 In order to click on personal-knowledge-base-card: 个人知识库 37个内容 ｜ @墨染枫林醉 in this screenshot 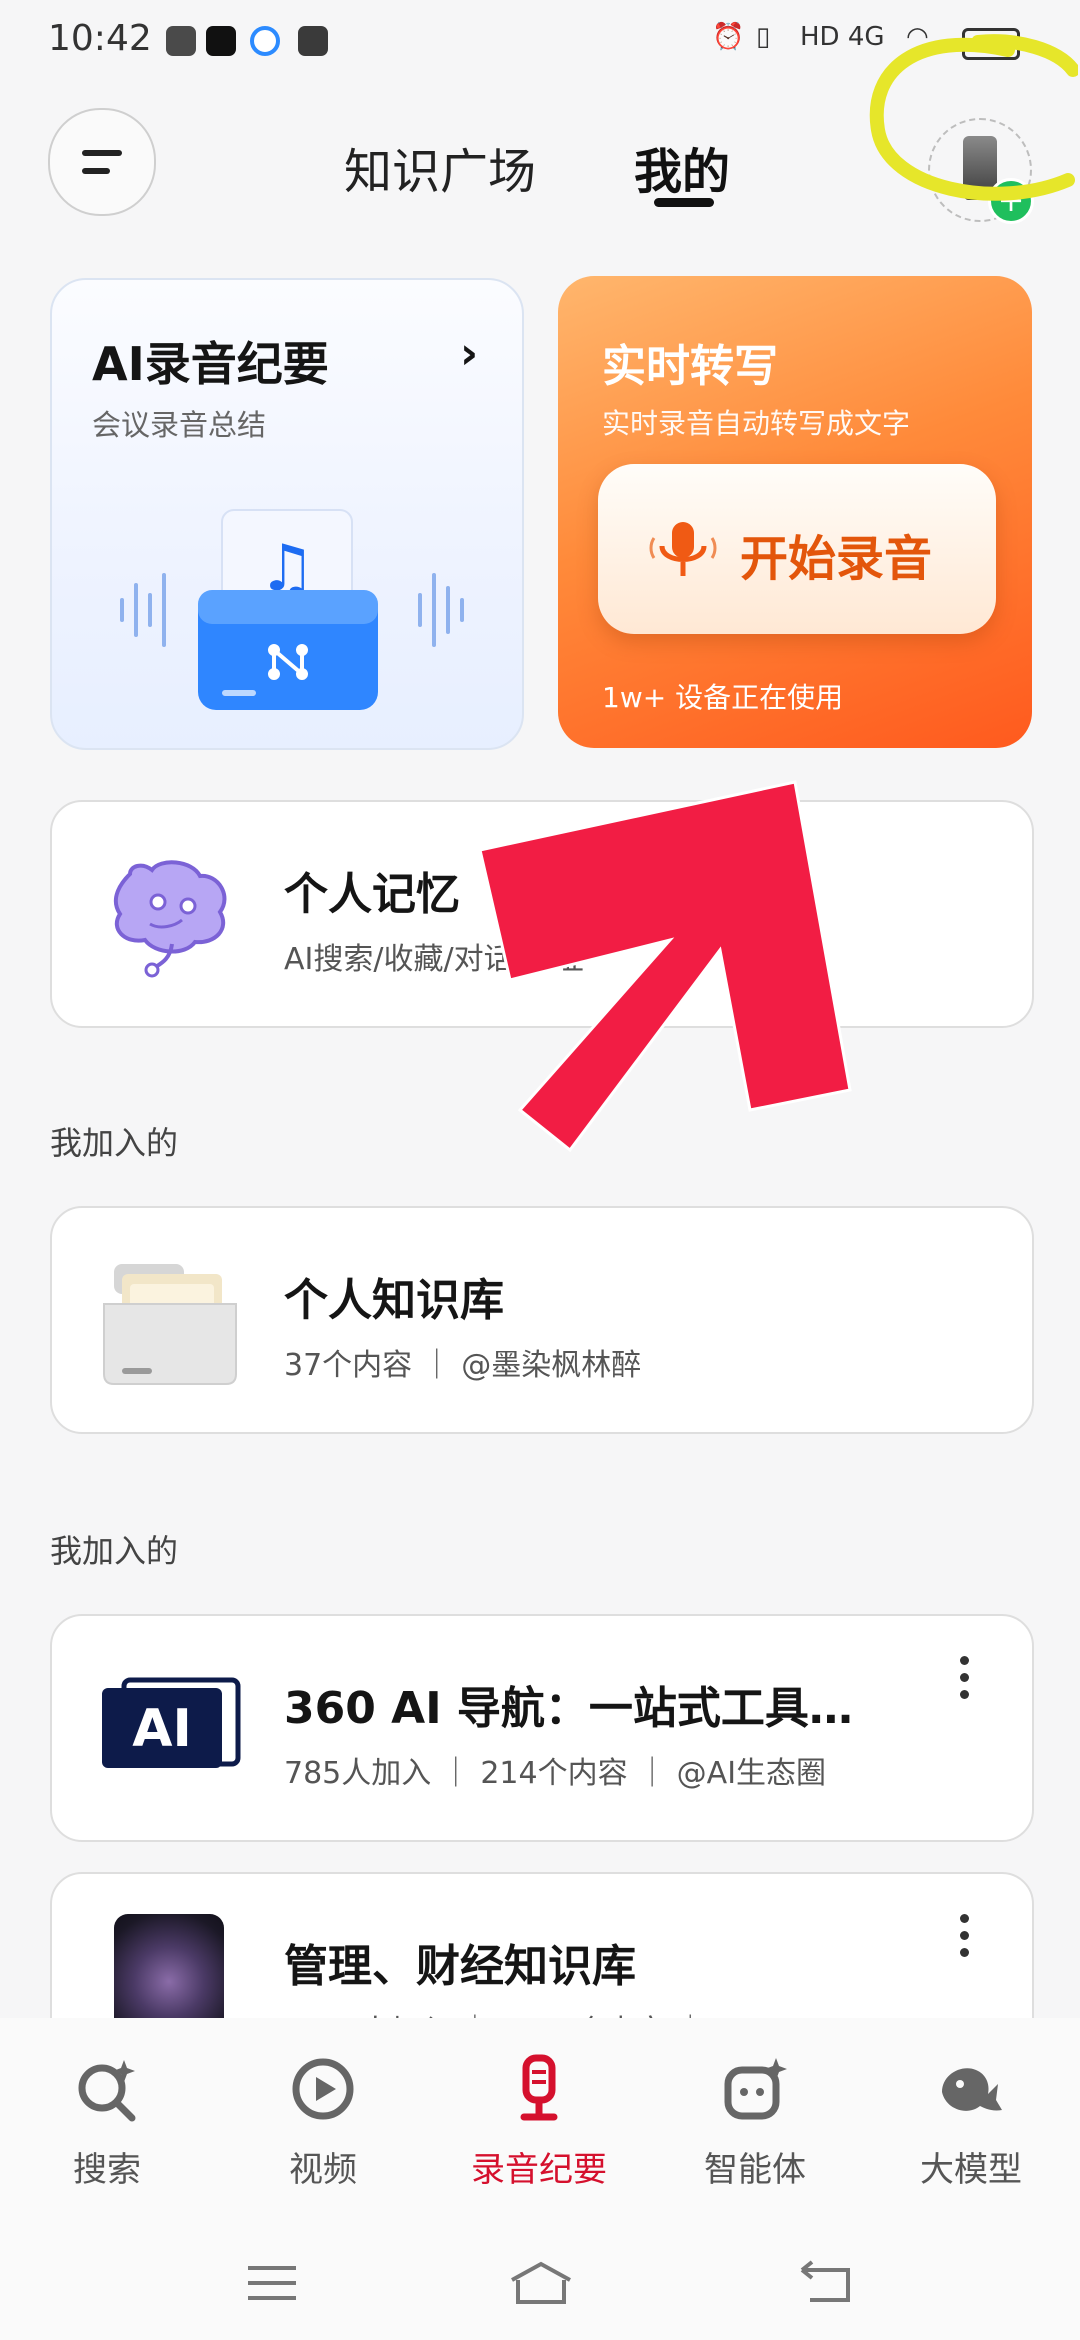, I will do `click(542, 1320)`.